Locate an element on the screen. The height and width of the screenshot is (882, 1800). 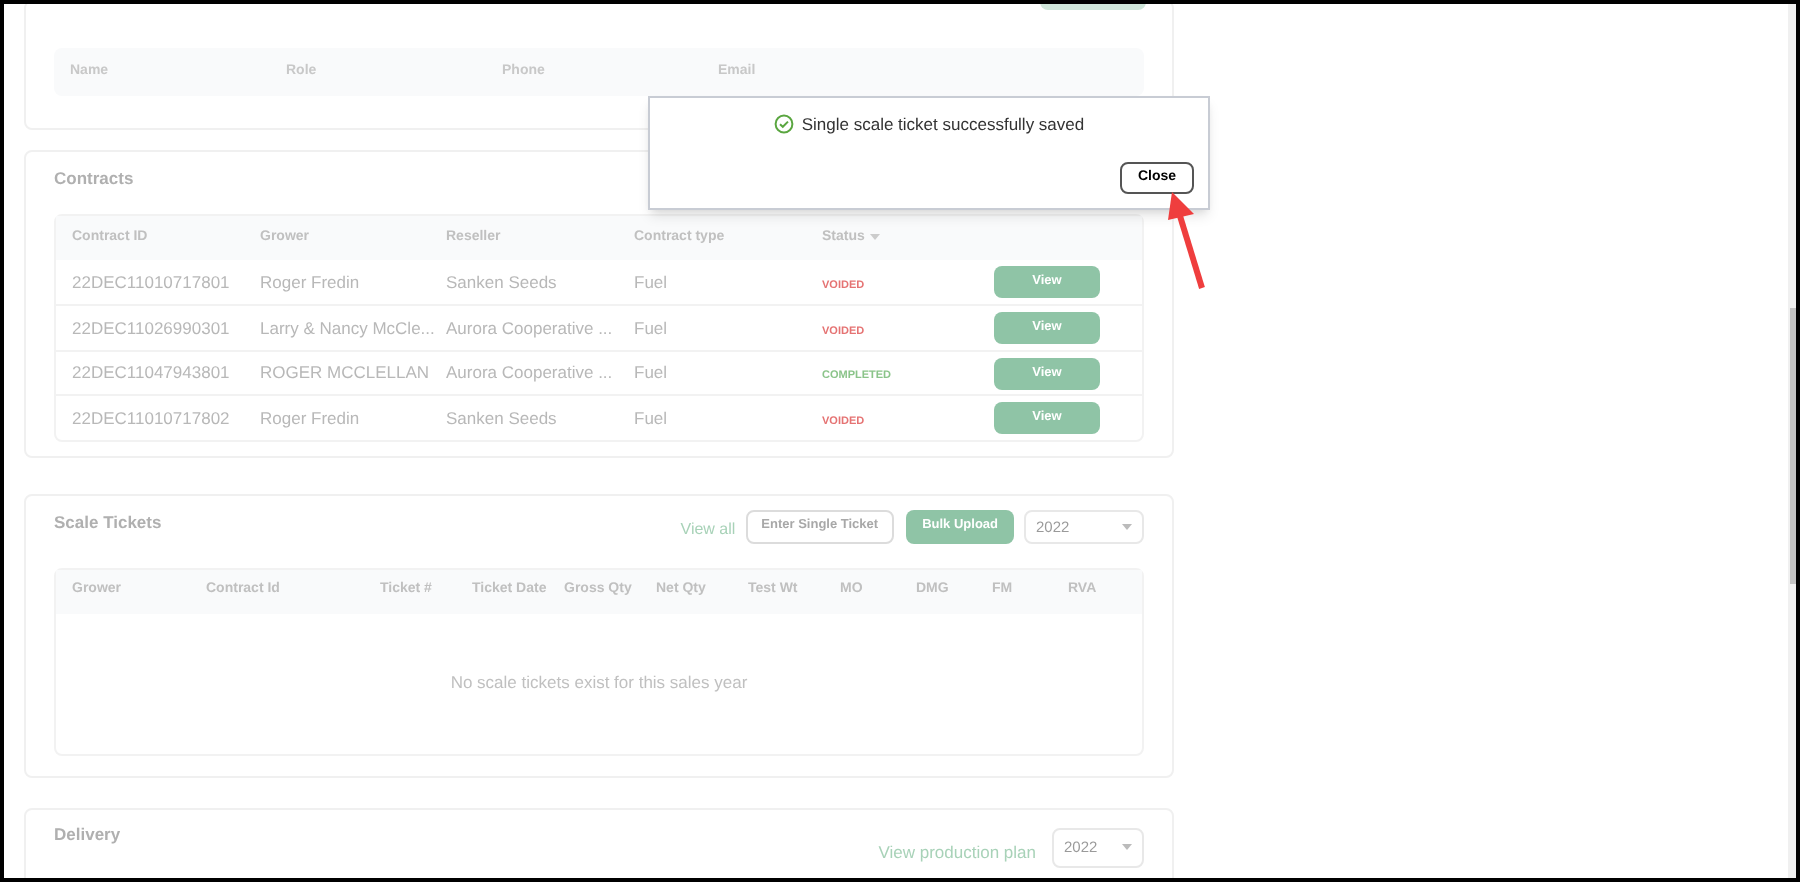
annotation-arrow is located at coordinates (1186, 240).